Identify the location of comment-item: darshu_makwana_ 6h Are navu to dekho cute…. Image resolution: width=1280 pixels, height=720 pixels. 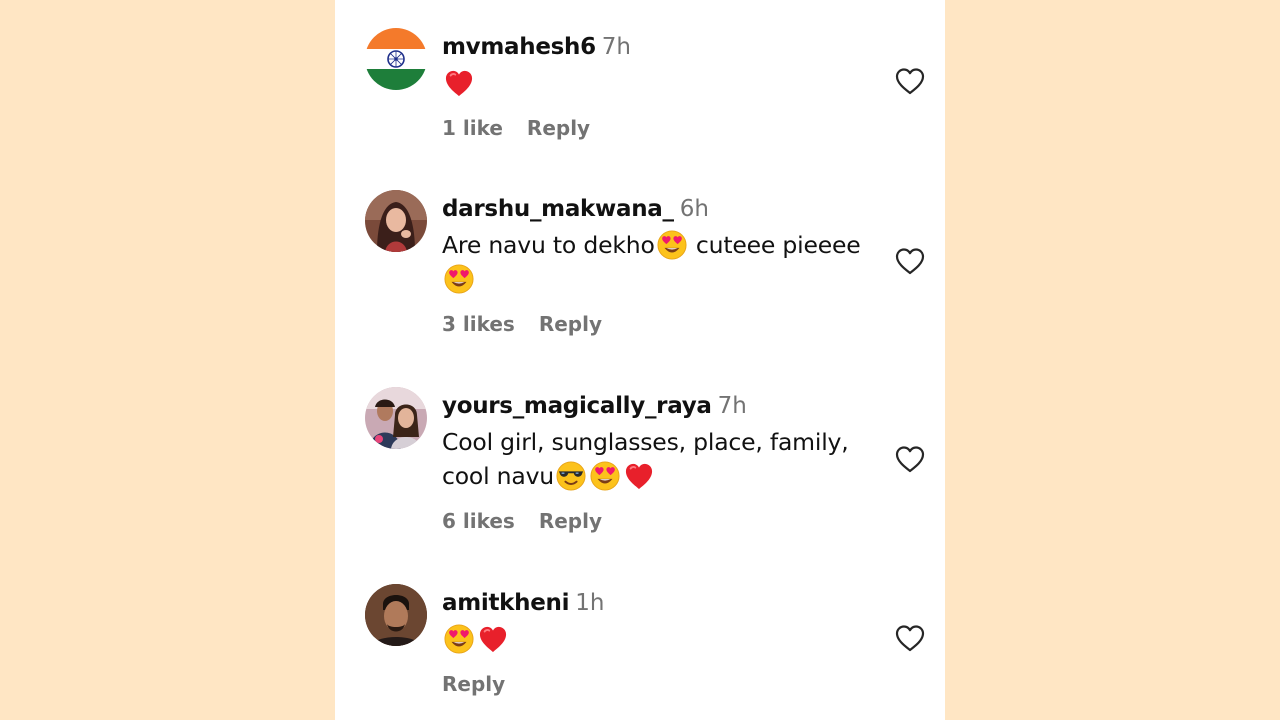
(640, 270).